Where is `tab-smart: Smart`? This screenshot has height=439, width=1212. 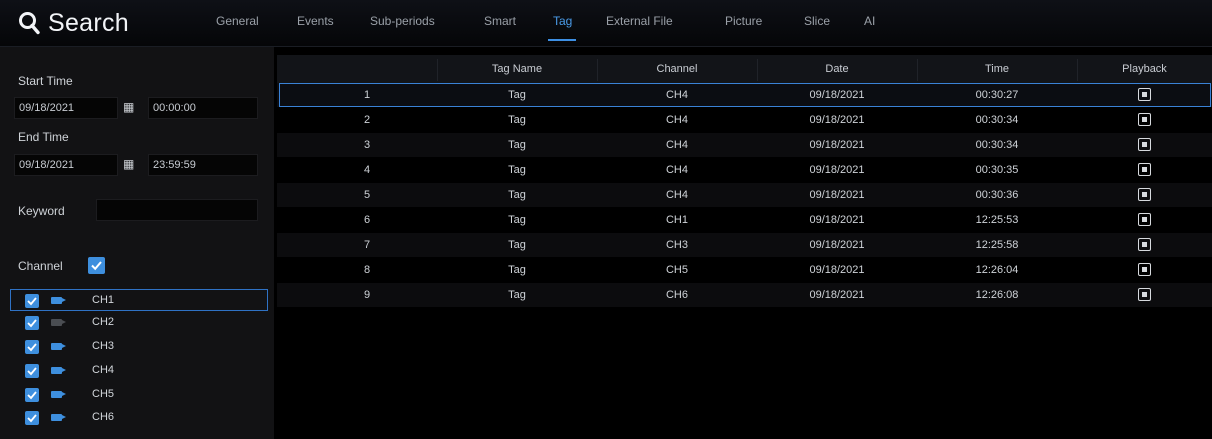
tab-smart: Smart is located at coordinates (500, 21).